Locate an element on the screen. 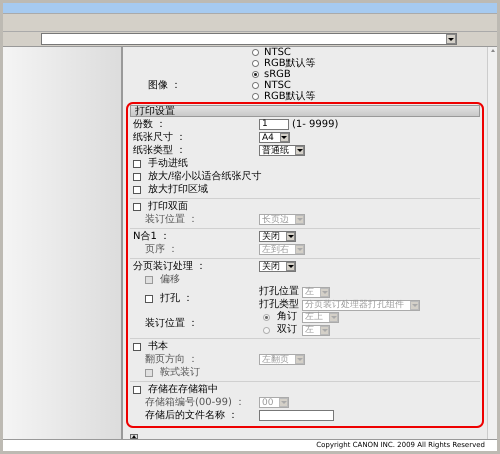 The height and width of the screenshot is (454, 500). field-label: 打孔类型 is located at coordinates (279, 305).